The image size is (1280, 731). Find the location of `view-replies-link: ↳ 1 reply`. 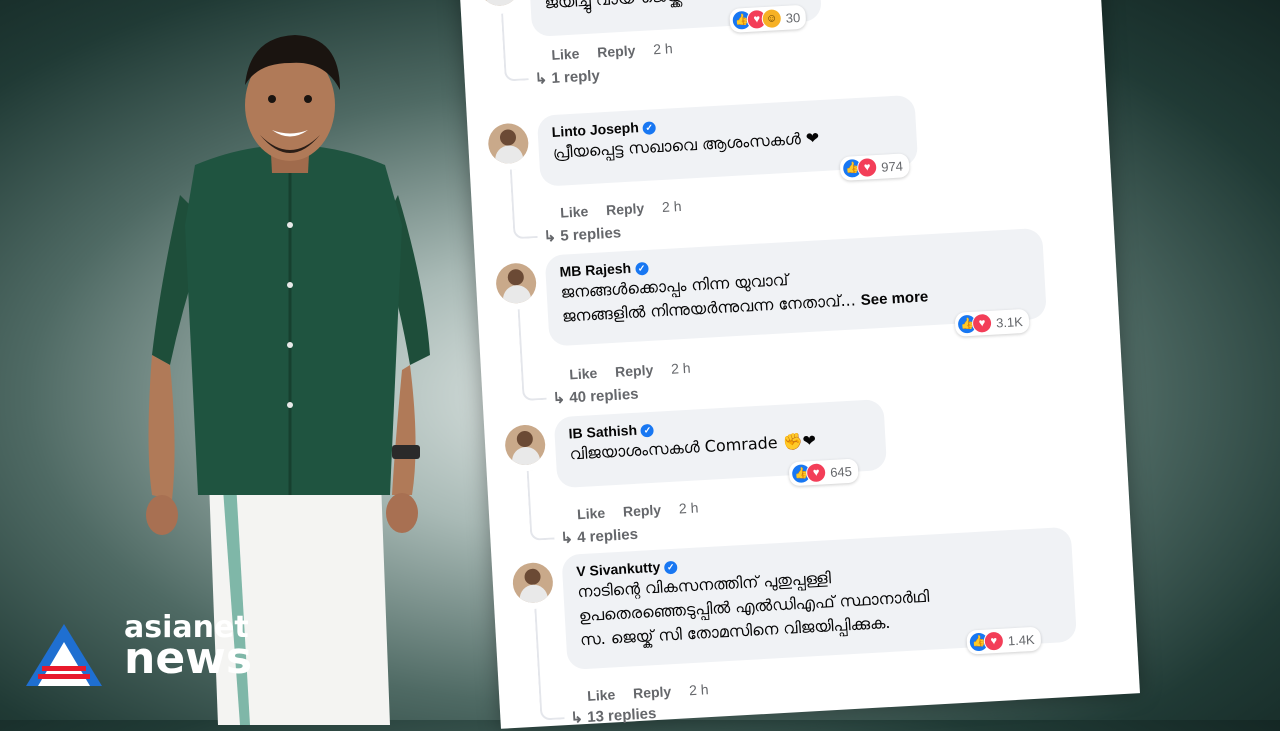

view-replies-link: ↳ 1 reply is located at coordinates (567, 77).